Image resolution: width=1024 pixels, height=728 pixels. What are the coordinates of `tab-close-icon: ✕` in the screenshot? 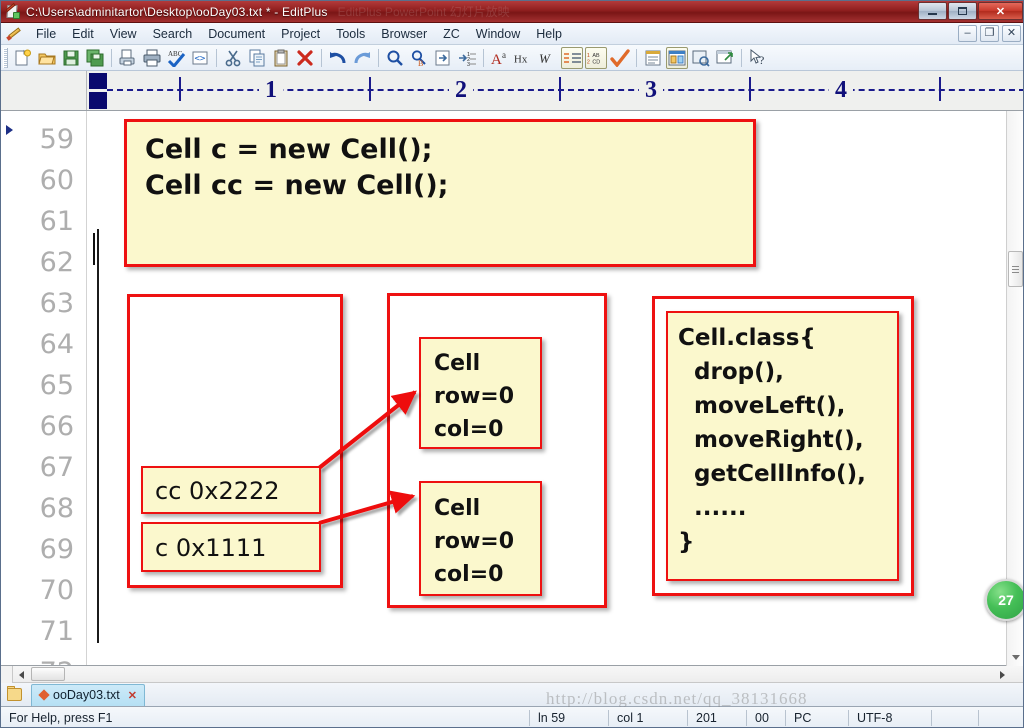 It's located at (132, 695).